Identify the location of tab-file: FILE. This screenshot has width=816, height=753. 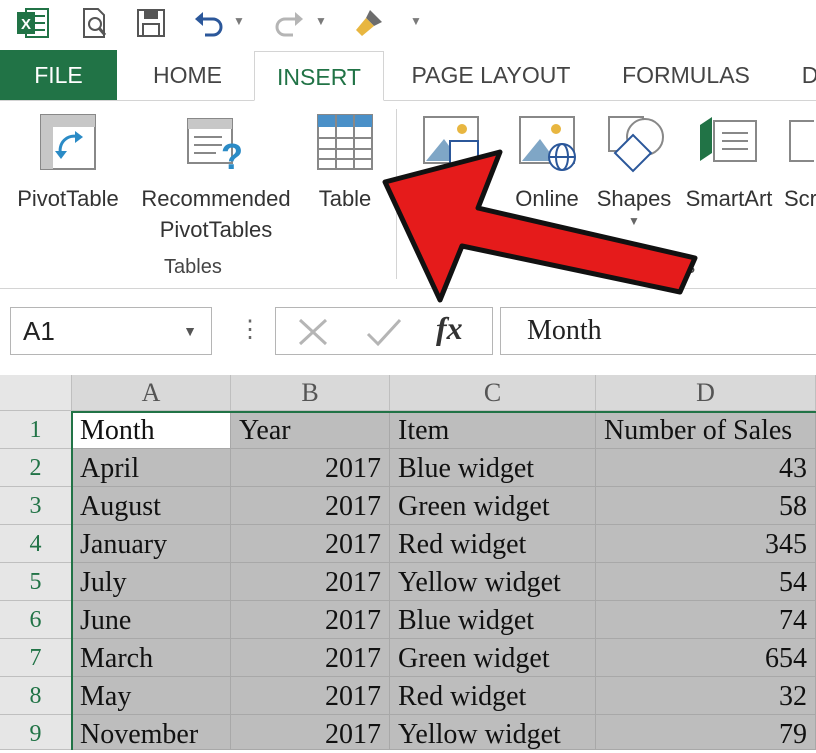
(58, 75).